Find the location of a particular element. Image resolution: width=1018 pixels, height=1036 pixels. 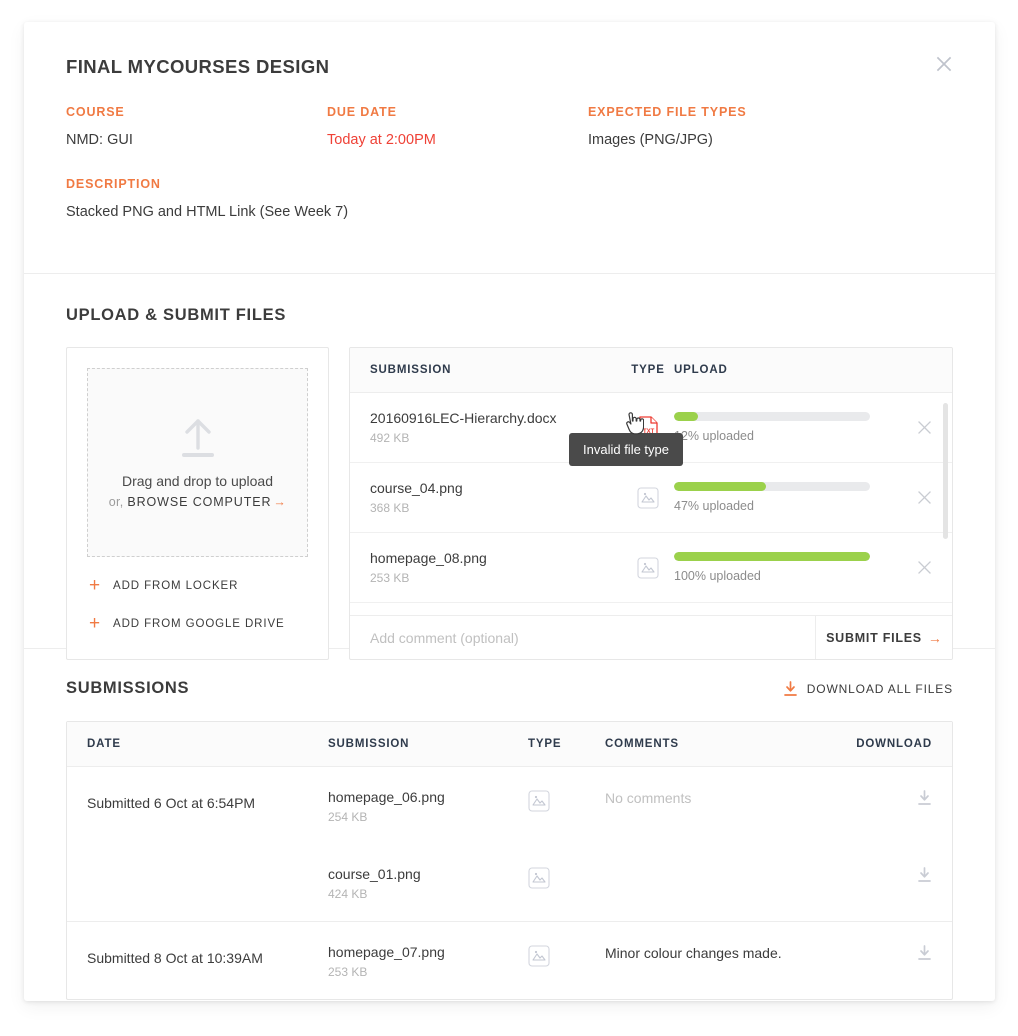

comment-input is located at coordinates (582, 637).